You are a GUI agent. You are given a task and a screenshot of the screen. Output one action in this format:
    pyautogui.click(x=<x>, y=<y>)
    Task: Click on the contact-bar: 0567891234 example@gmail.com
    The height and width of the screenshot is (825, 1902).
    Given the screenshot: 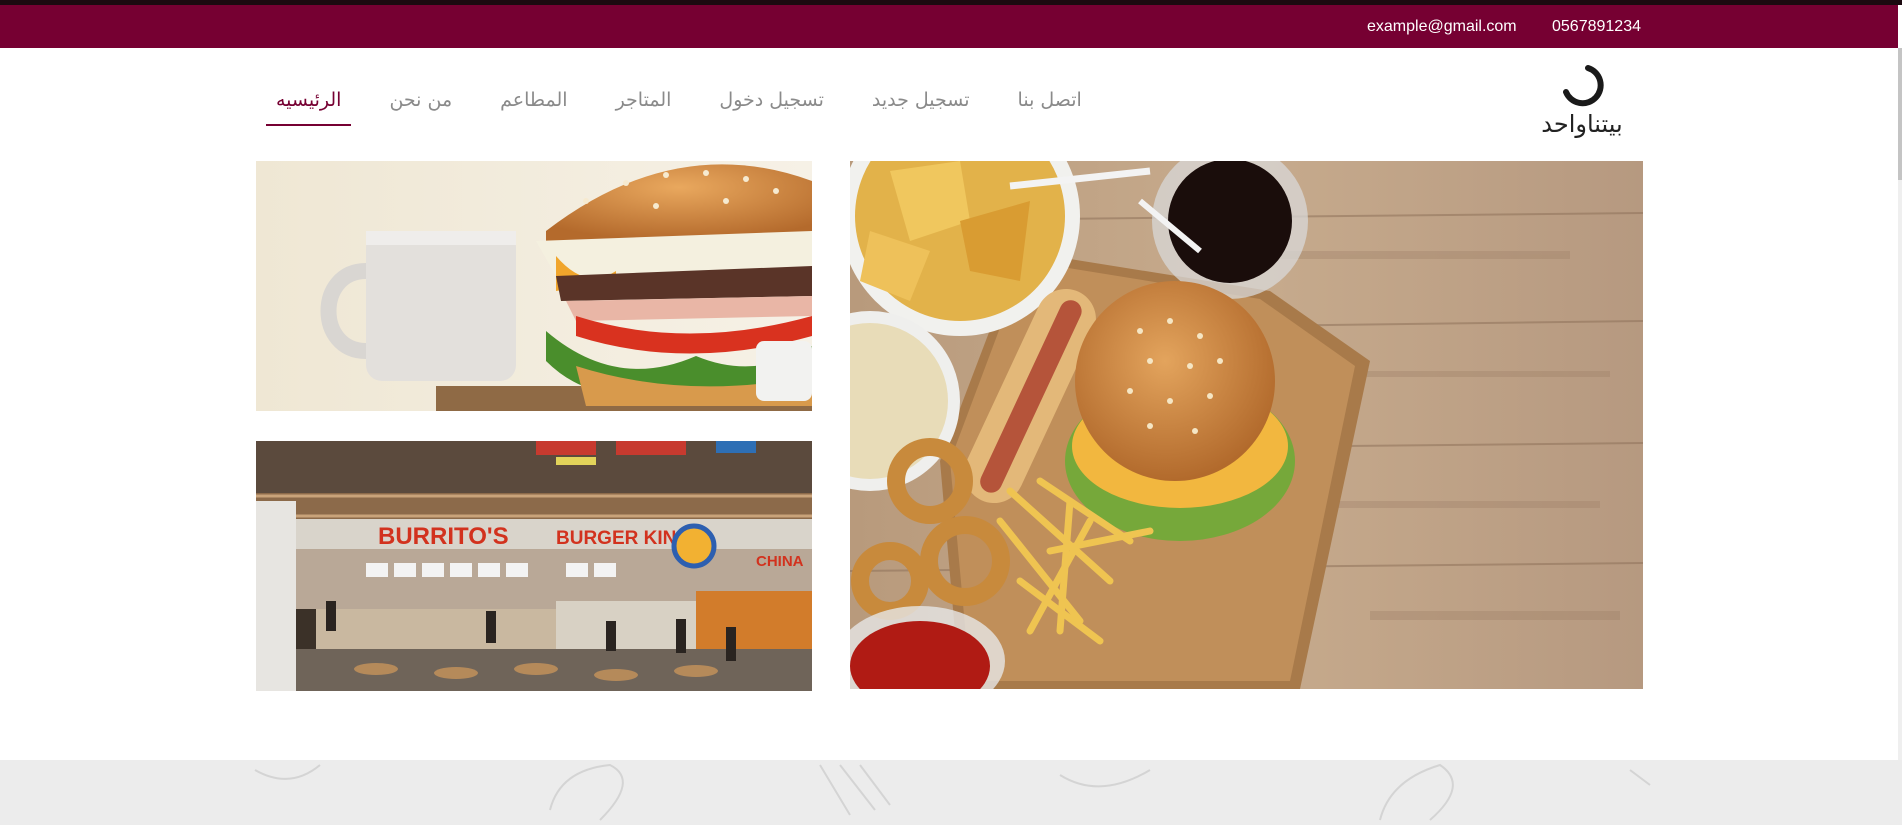 What is the action you would take?
    pyautogui.click(x=949, y=26)
    